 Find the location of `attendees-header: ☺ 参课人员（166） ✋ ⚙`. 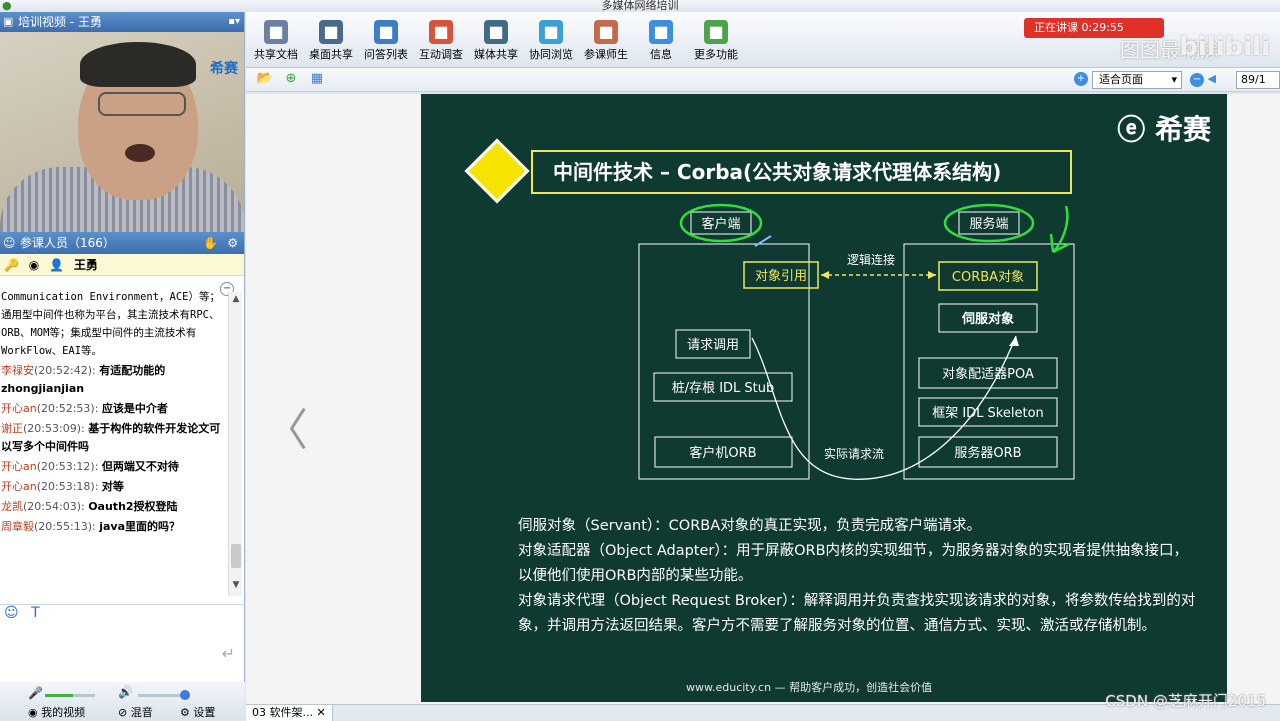

attendees-header: ☺ 参课人员（166） ✋ ⚙ is located at coordinates (122, 243).